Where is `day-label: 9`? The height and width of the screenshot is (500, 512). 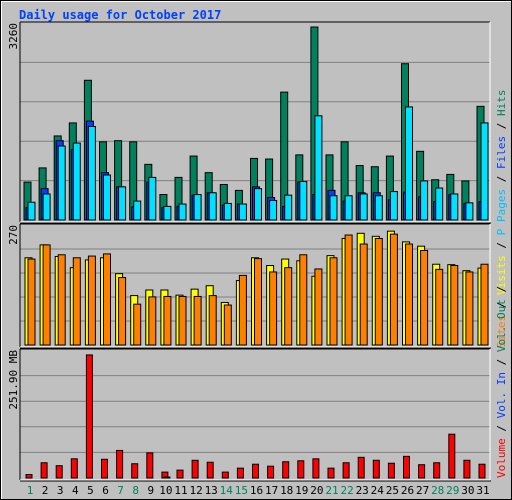 day-label: 9 is located at coordinates (150, 490).